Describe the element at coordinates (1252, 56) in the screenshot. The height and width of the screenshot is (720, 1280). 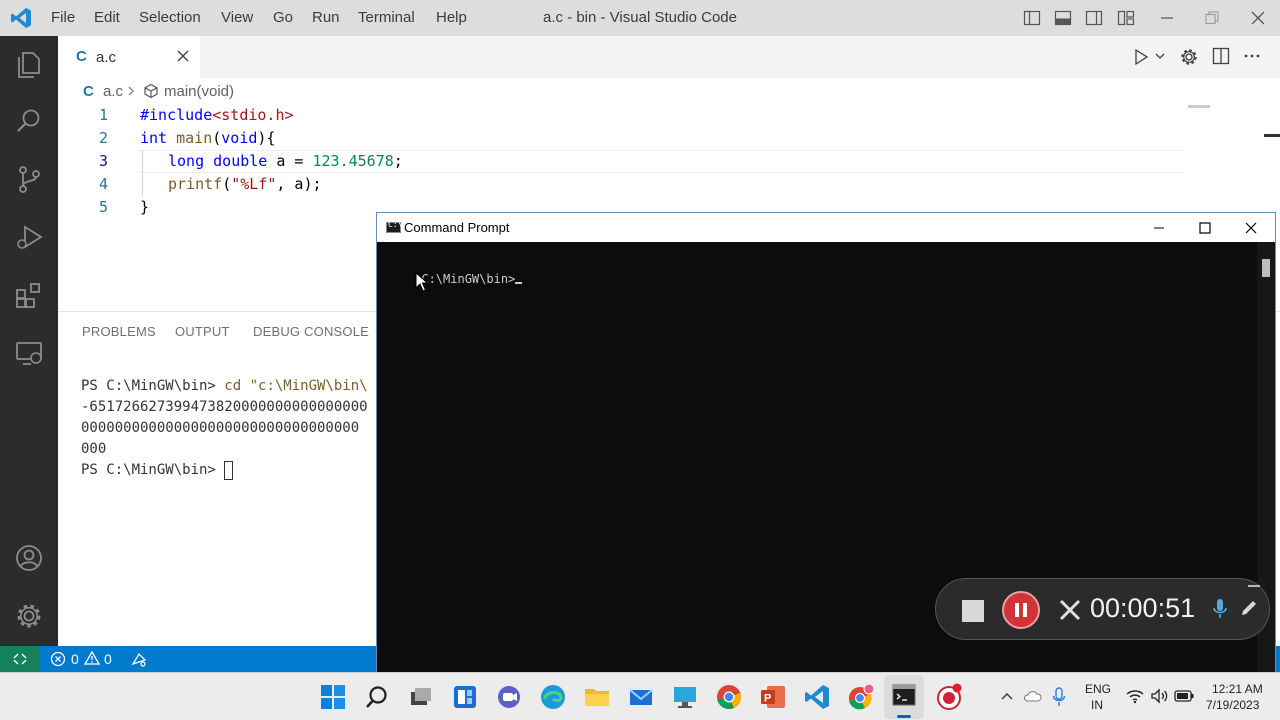
I see `more-actions-icon` at that location.